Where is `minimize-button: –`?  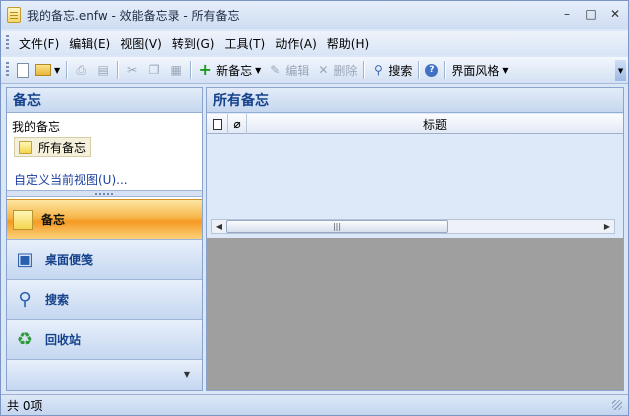
minimize-button: – is located at coordinates (567, 14).